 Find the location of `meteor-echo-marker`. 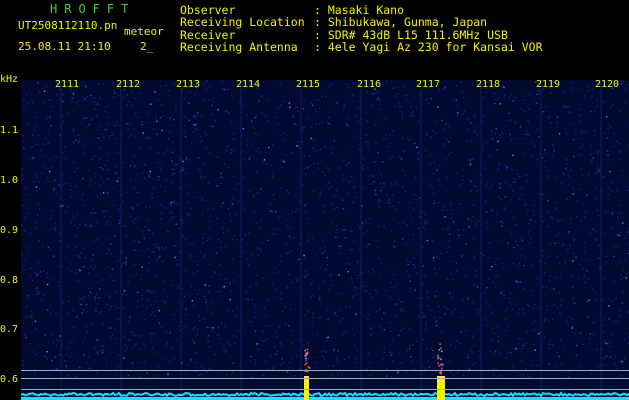

meteor-echo-marker is located at coordinates (306, 388).